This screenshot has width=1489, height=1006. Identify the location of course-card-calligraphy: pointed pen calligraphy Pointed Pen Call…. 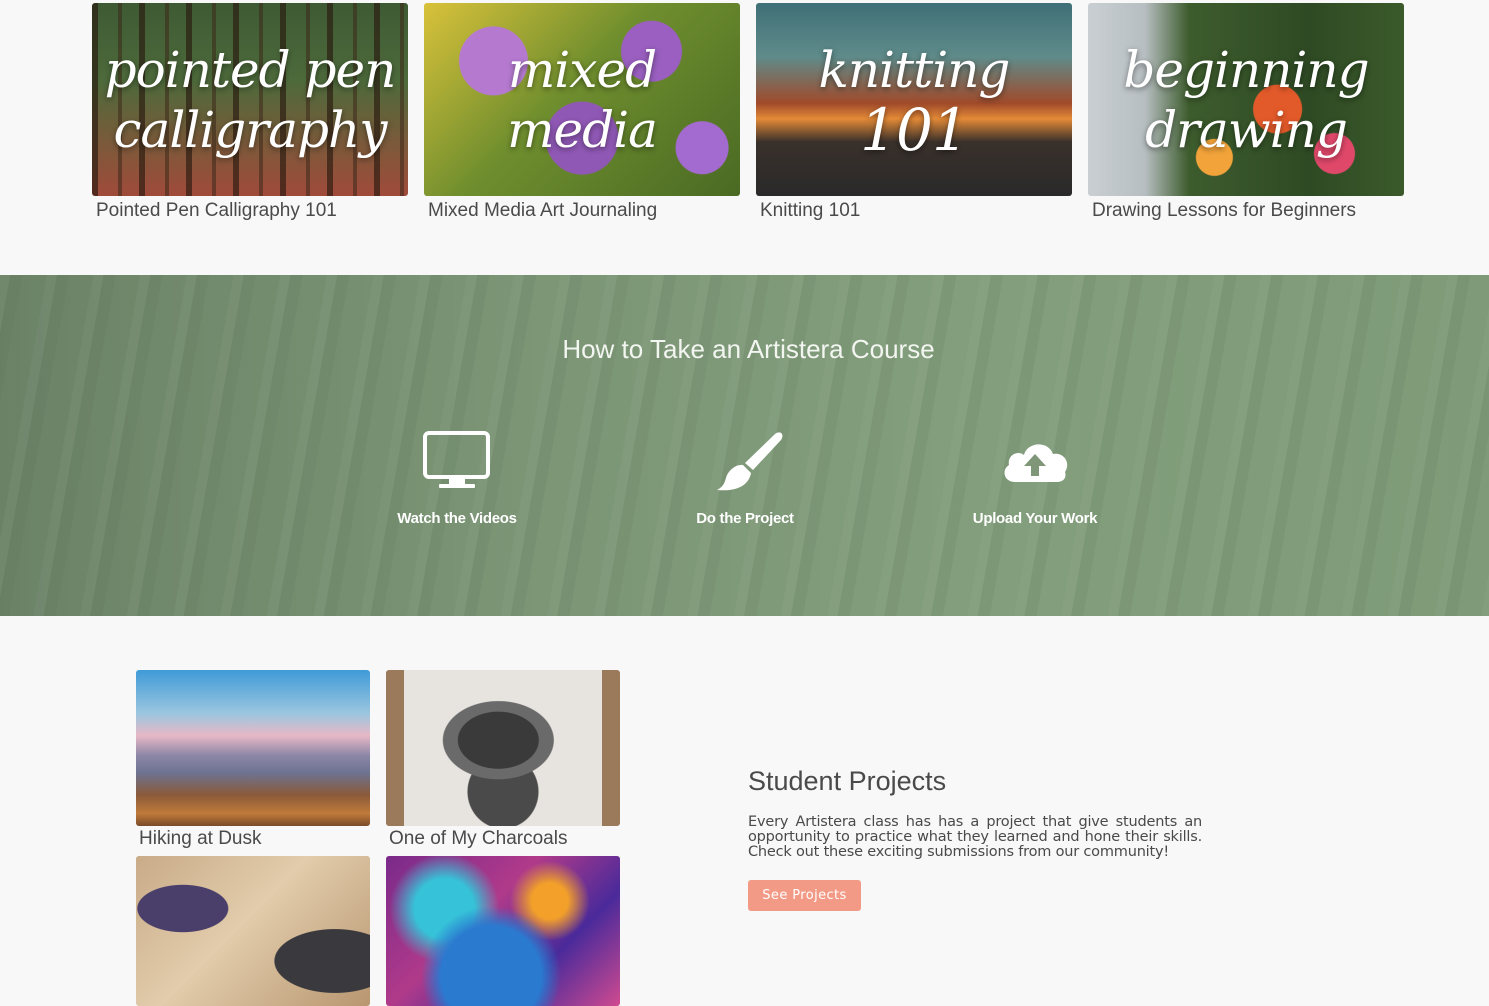
(250, 112).